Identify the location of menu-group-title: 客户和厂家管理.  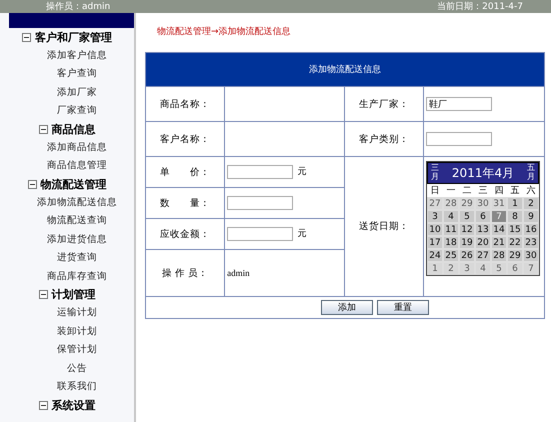
(73, 37).